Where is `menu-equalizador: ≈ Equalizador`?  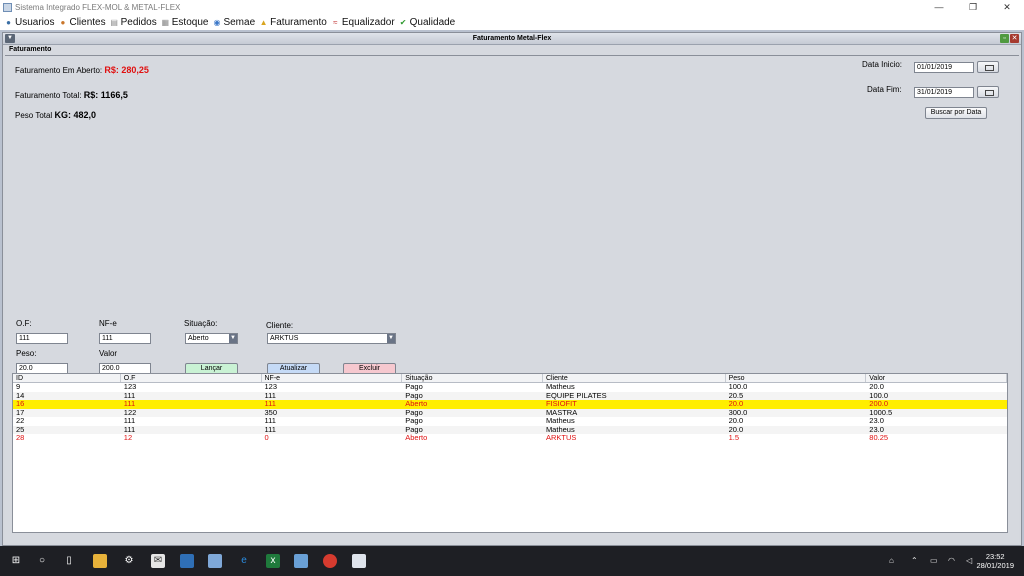
menu-equalizador: ≈ Equalizador is located at coordinates (363, 22).